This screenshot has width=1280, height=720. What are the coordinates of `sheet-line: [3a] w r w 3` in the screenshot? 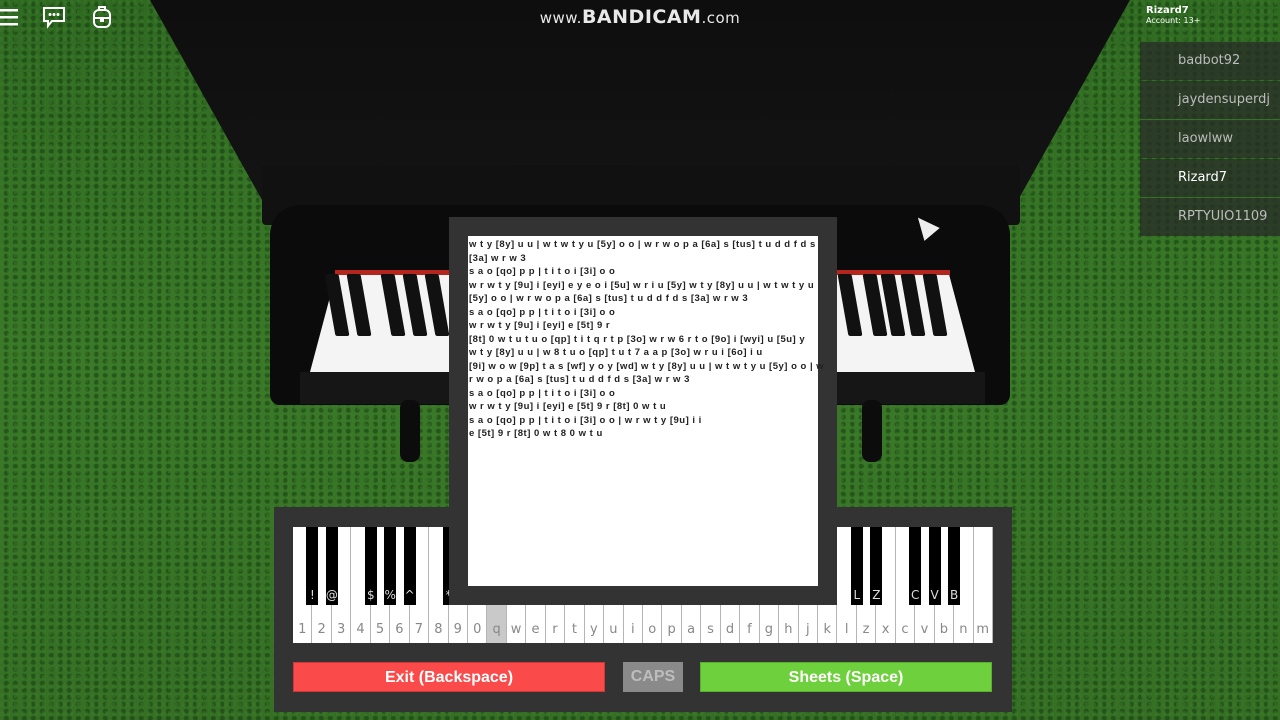 It's located at (498, 258).